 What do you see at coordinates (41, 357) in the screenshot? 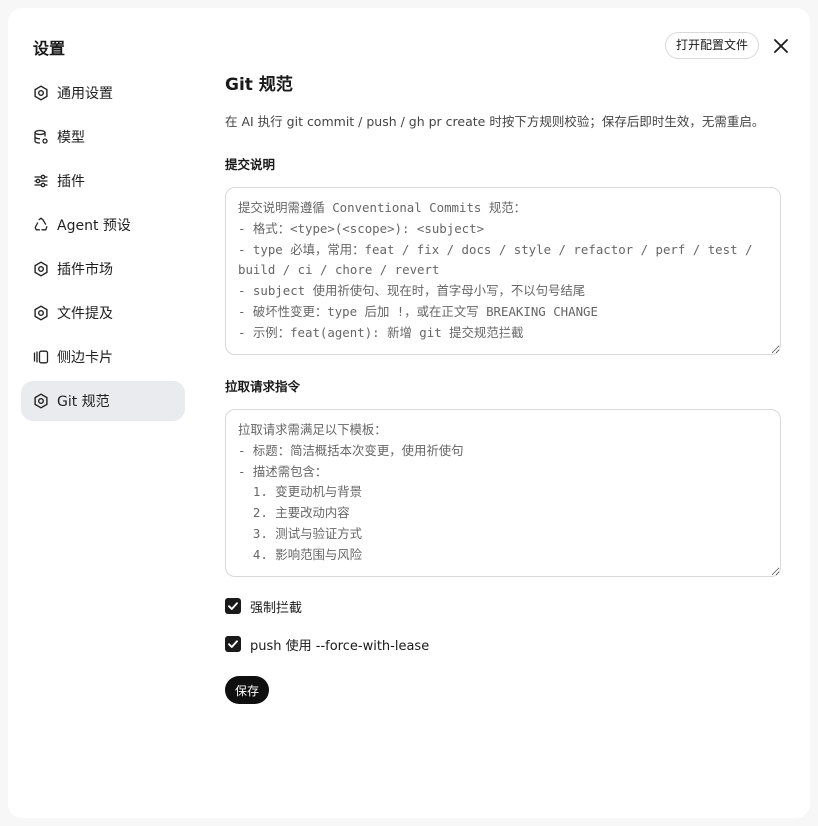
I see `cards-icon` at bounding box center [41, 357].